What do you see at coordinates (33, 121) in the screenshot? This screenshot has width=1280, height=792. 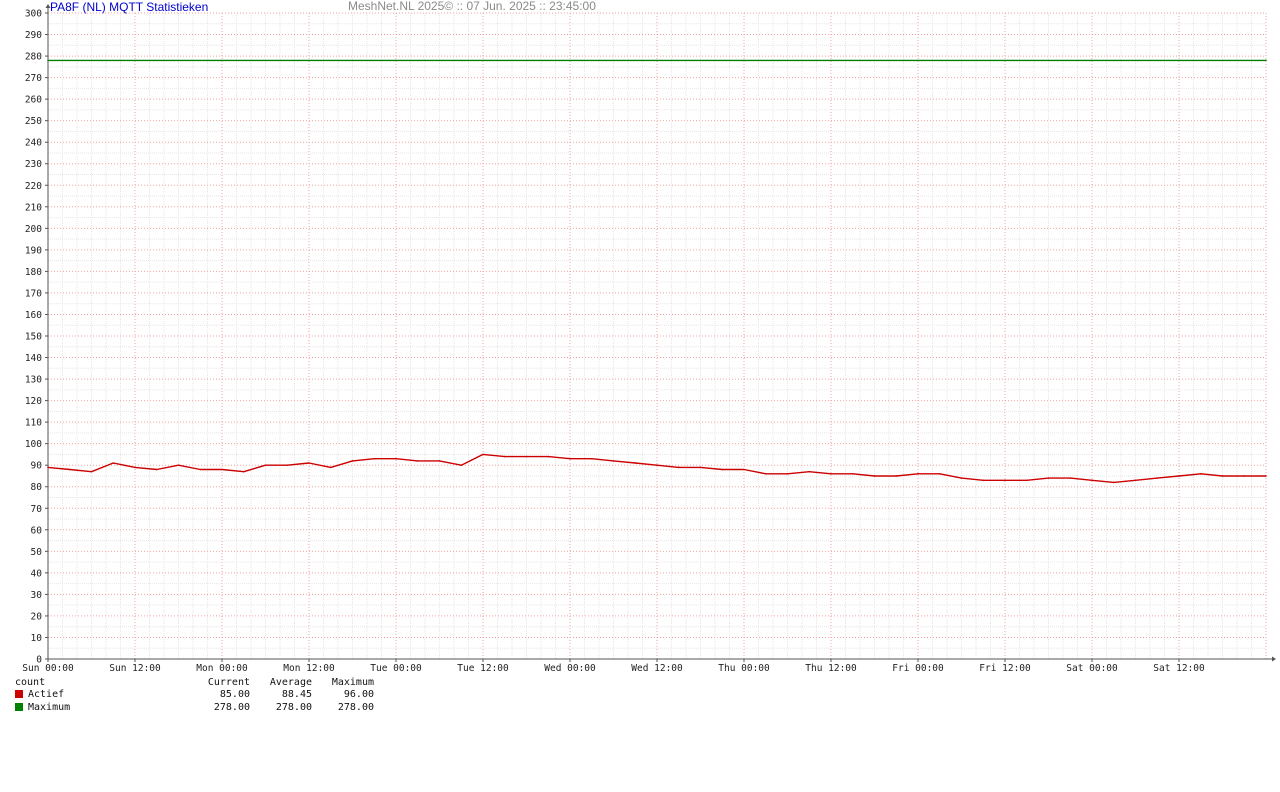 I see `y-tick-label: 250` at bounding box center [33, 121].